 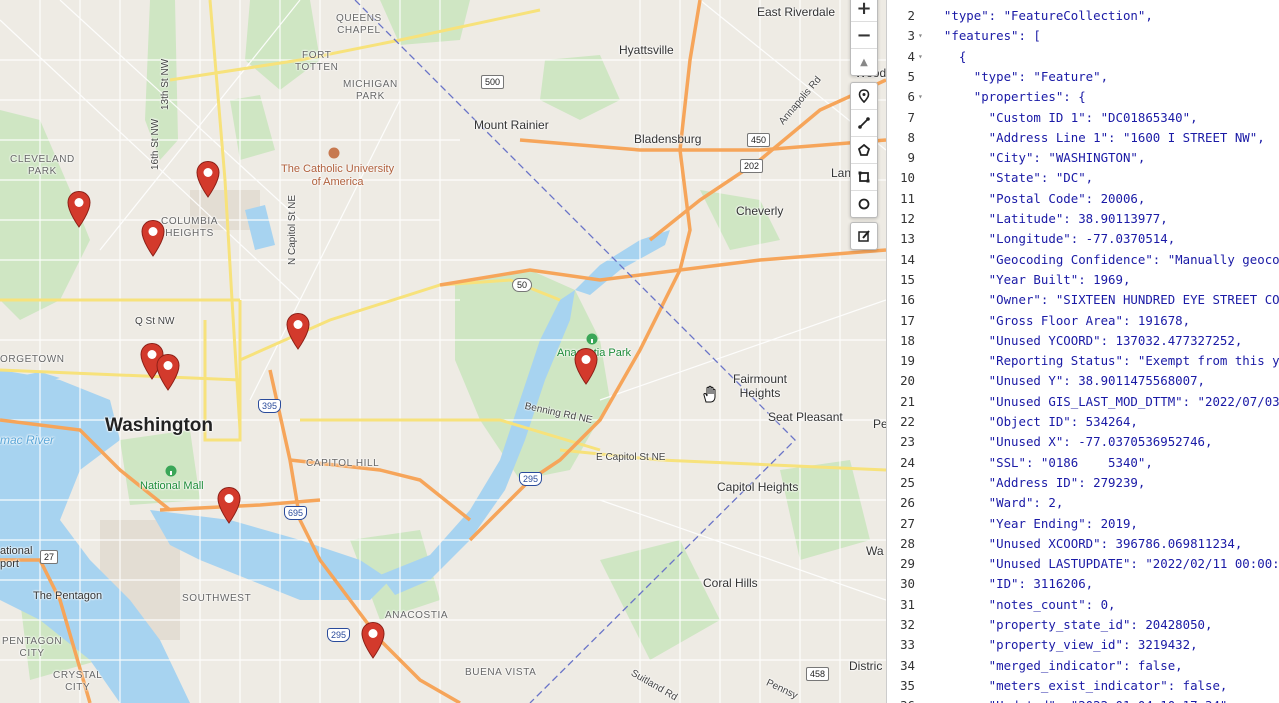 What do you see at coordinates (1083, 178) in the screenshot?
I see `code-line: 10 "State": "DC",` at bounding box center [1083, 178].